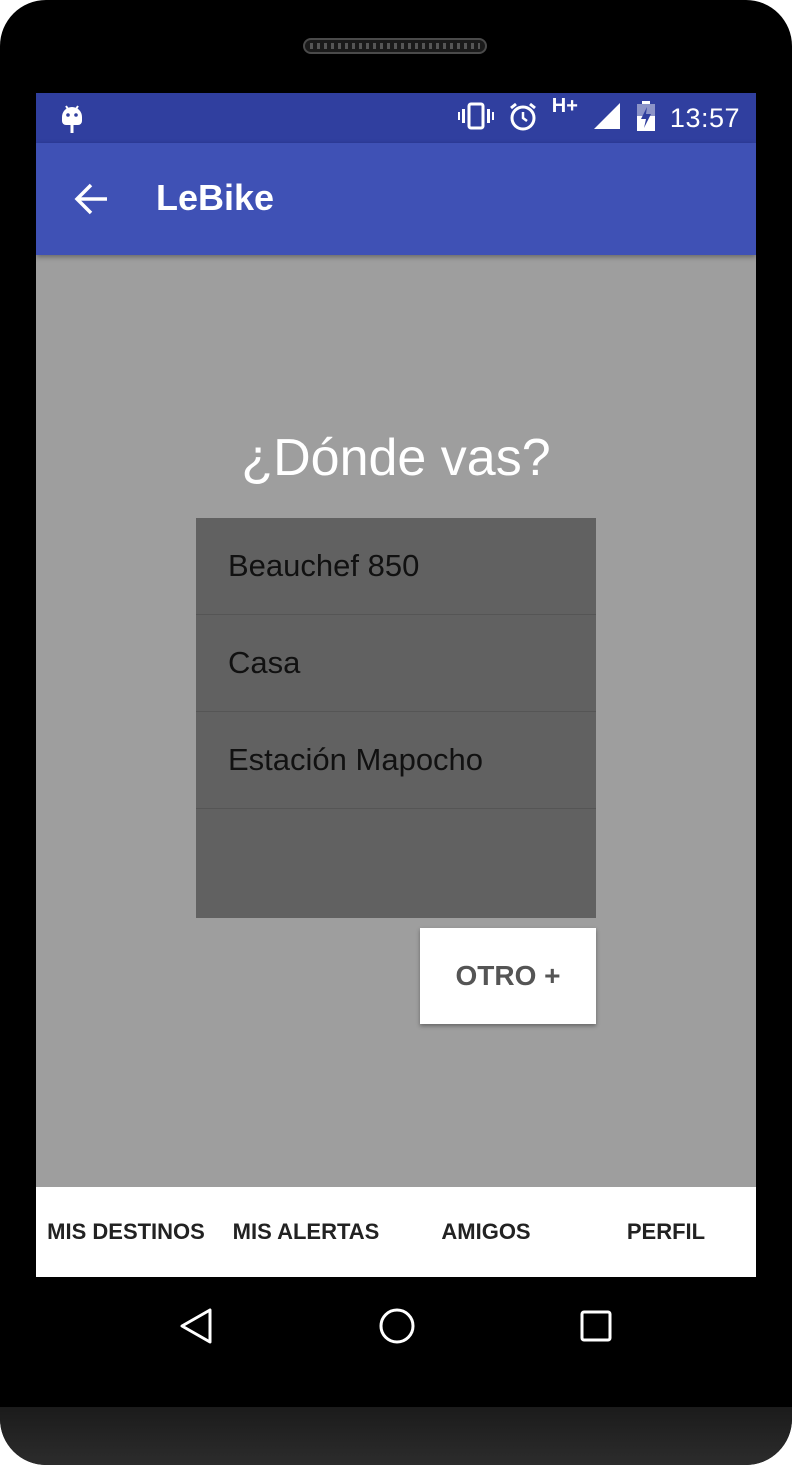 The height and width of the screenshot is (1465, 792). What do you see at coordinates (508, 976) in the screenshot?
I see `other-destination-button: OTRO +` at bounding box center [508, 976].